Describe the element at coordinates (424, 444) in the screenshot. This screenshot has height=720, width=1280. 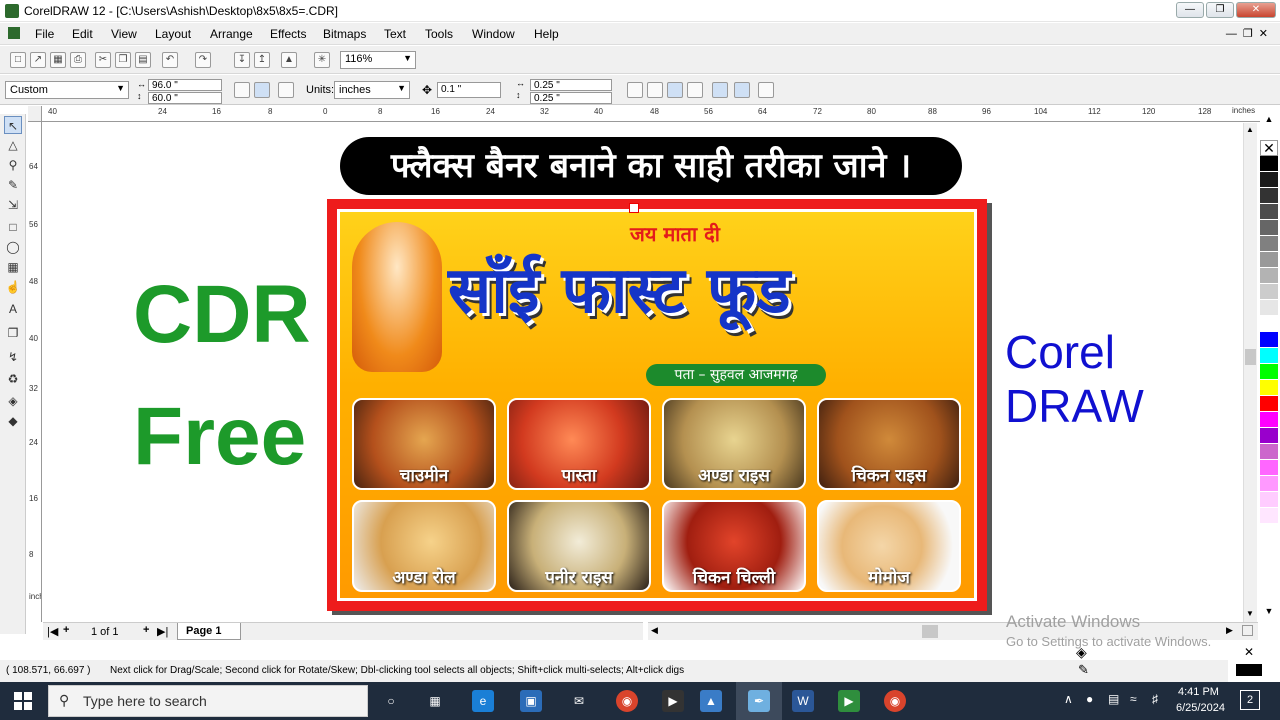
I see `food-tile-chowmein: चाउमीन` at that location.